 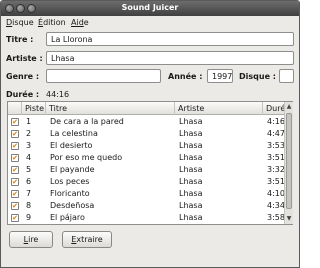 I want to click on genre-label: Genre :, so click(x=23, y=76).